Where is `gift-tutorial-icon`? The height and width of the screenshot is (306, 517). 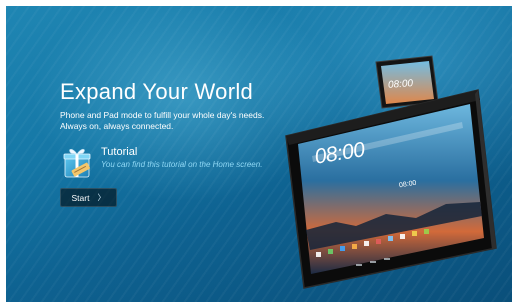 gift-tutorial-icon is located at coordinates (77, 163).